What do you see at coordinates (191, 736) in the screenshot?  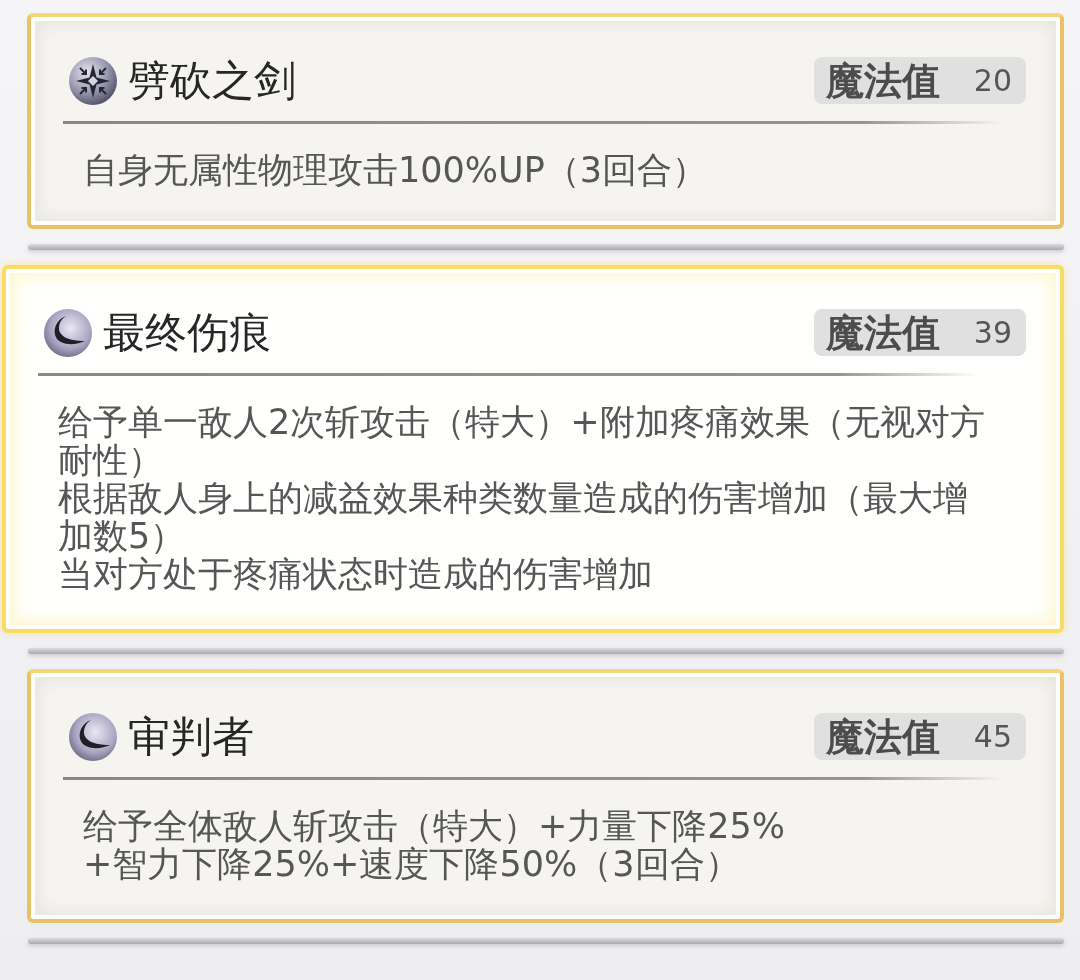 I see `skill-name: 审判者` at bounding box center [191, 736].